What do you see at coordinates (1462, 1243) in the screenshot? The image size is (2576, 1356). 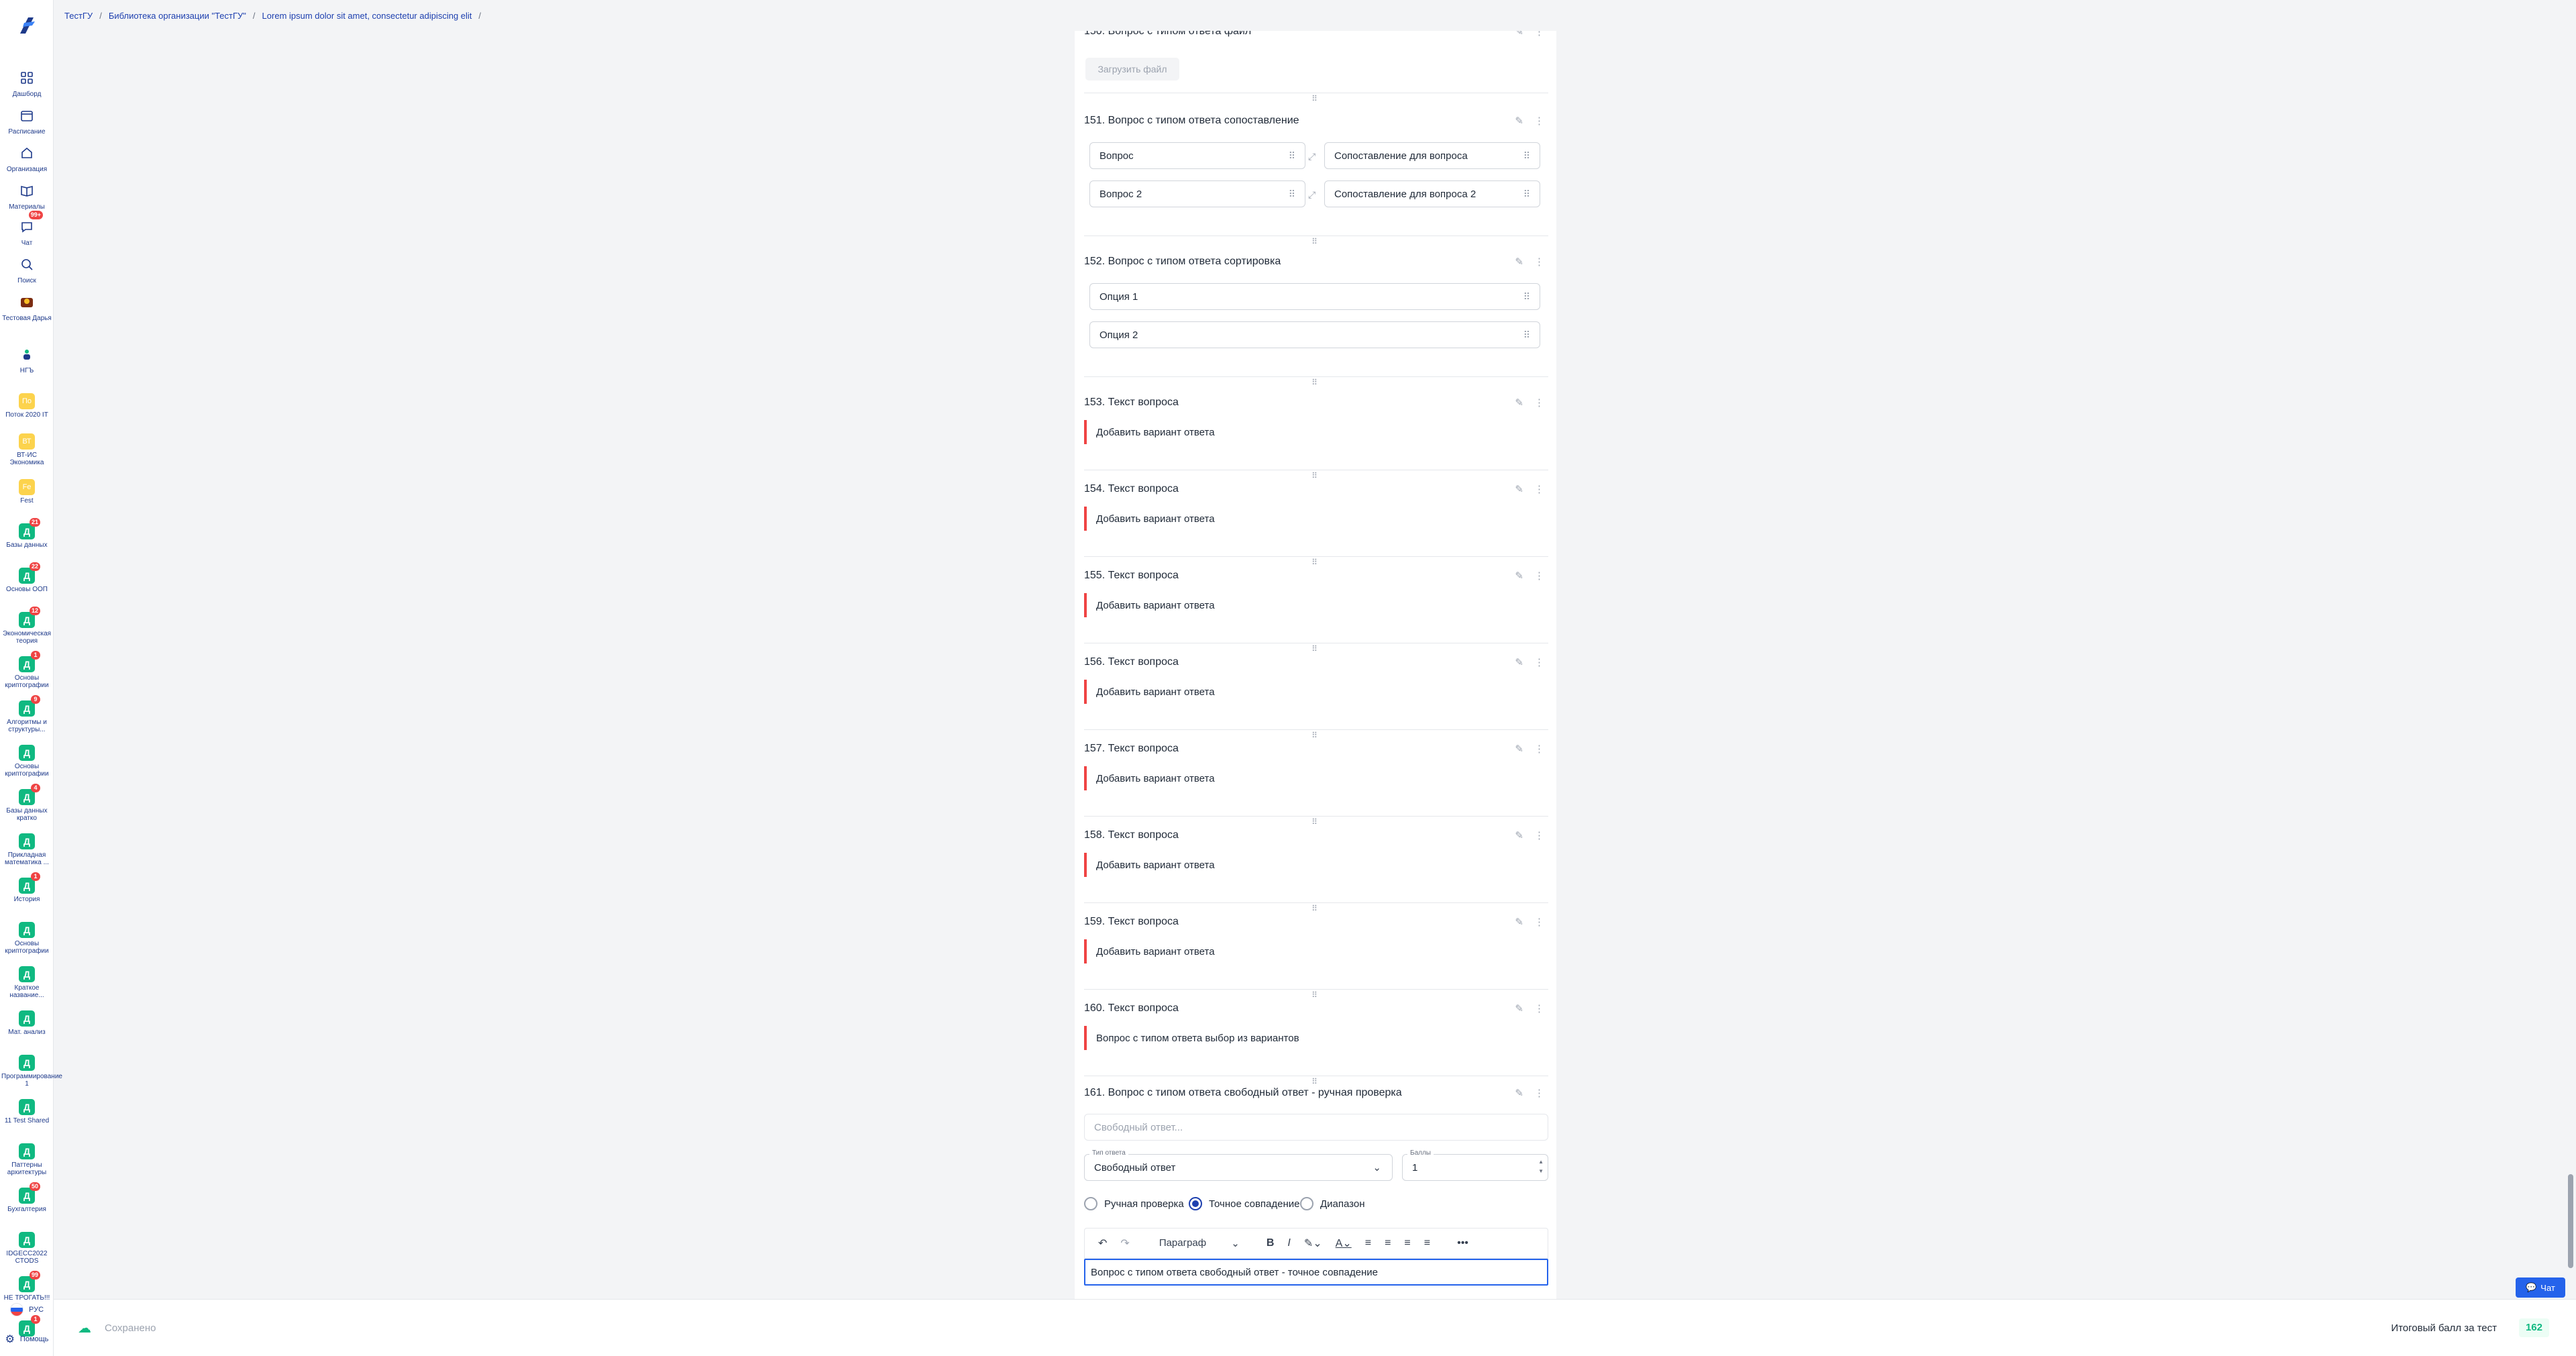 I see `more-horizontal-icon: •••` at bounding box center [1462, 1243].